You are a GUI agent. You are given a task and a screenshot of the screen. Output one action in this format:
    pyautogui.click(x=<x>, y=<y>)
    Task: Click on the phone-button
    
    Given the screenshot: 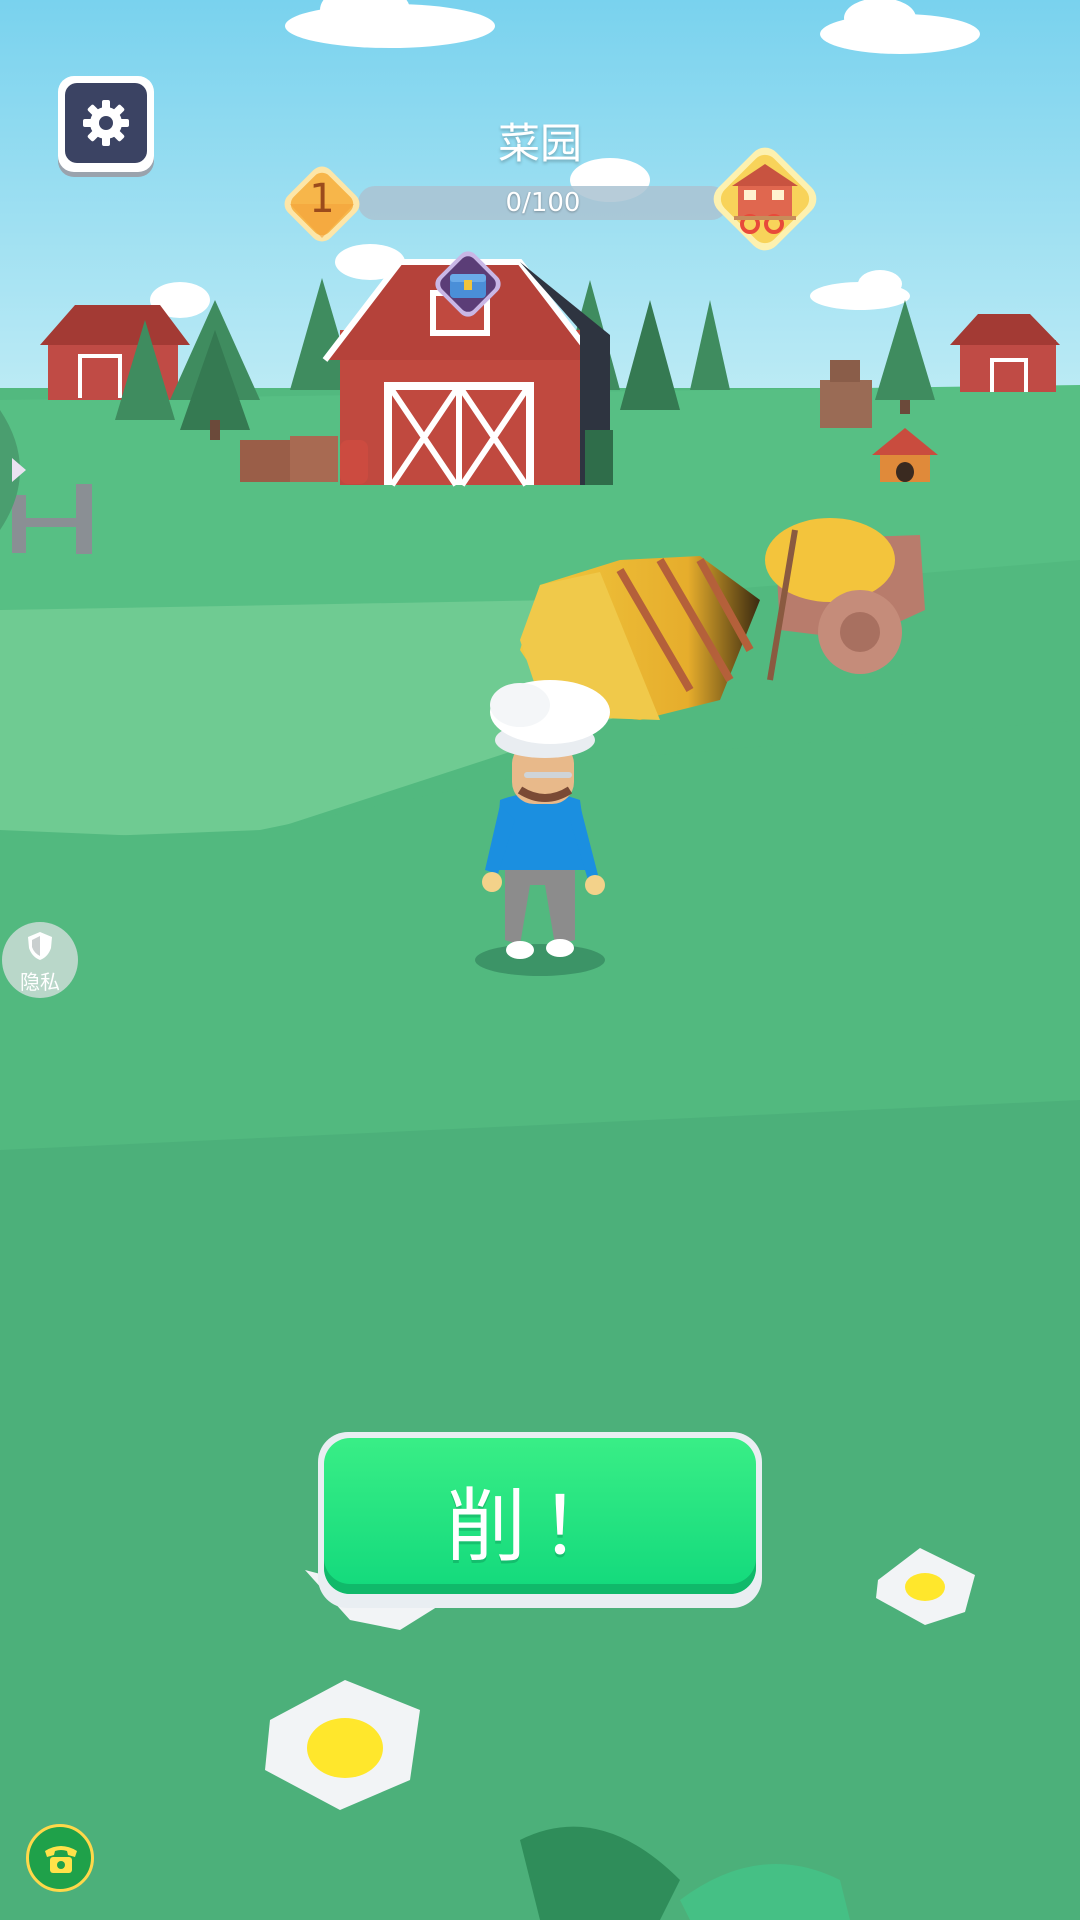 What is the action you would take?
    pyautogui.click(x=60, y=1858)
    